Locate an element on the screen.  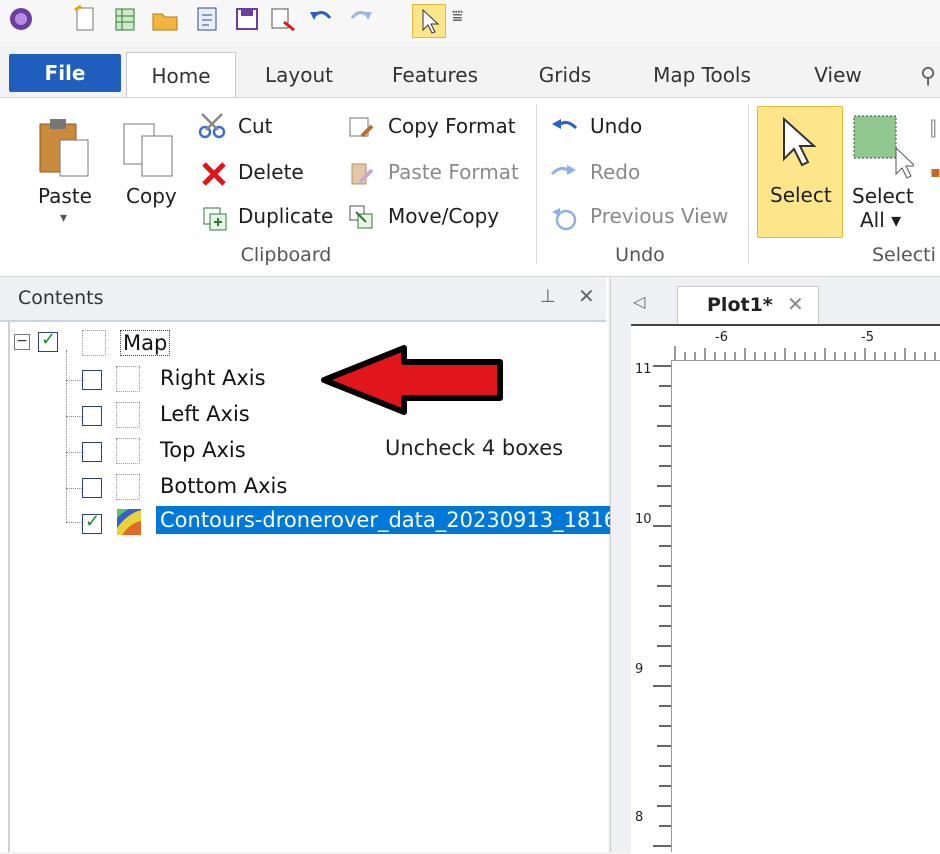
ruler-label: 11 is located at coordinates (643, 369).